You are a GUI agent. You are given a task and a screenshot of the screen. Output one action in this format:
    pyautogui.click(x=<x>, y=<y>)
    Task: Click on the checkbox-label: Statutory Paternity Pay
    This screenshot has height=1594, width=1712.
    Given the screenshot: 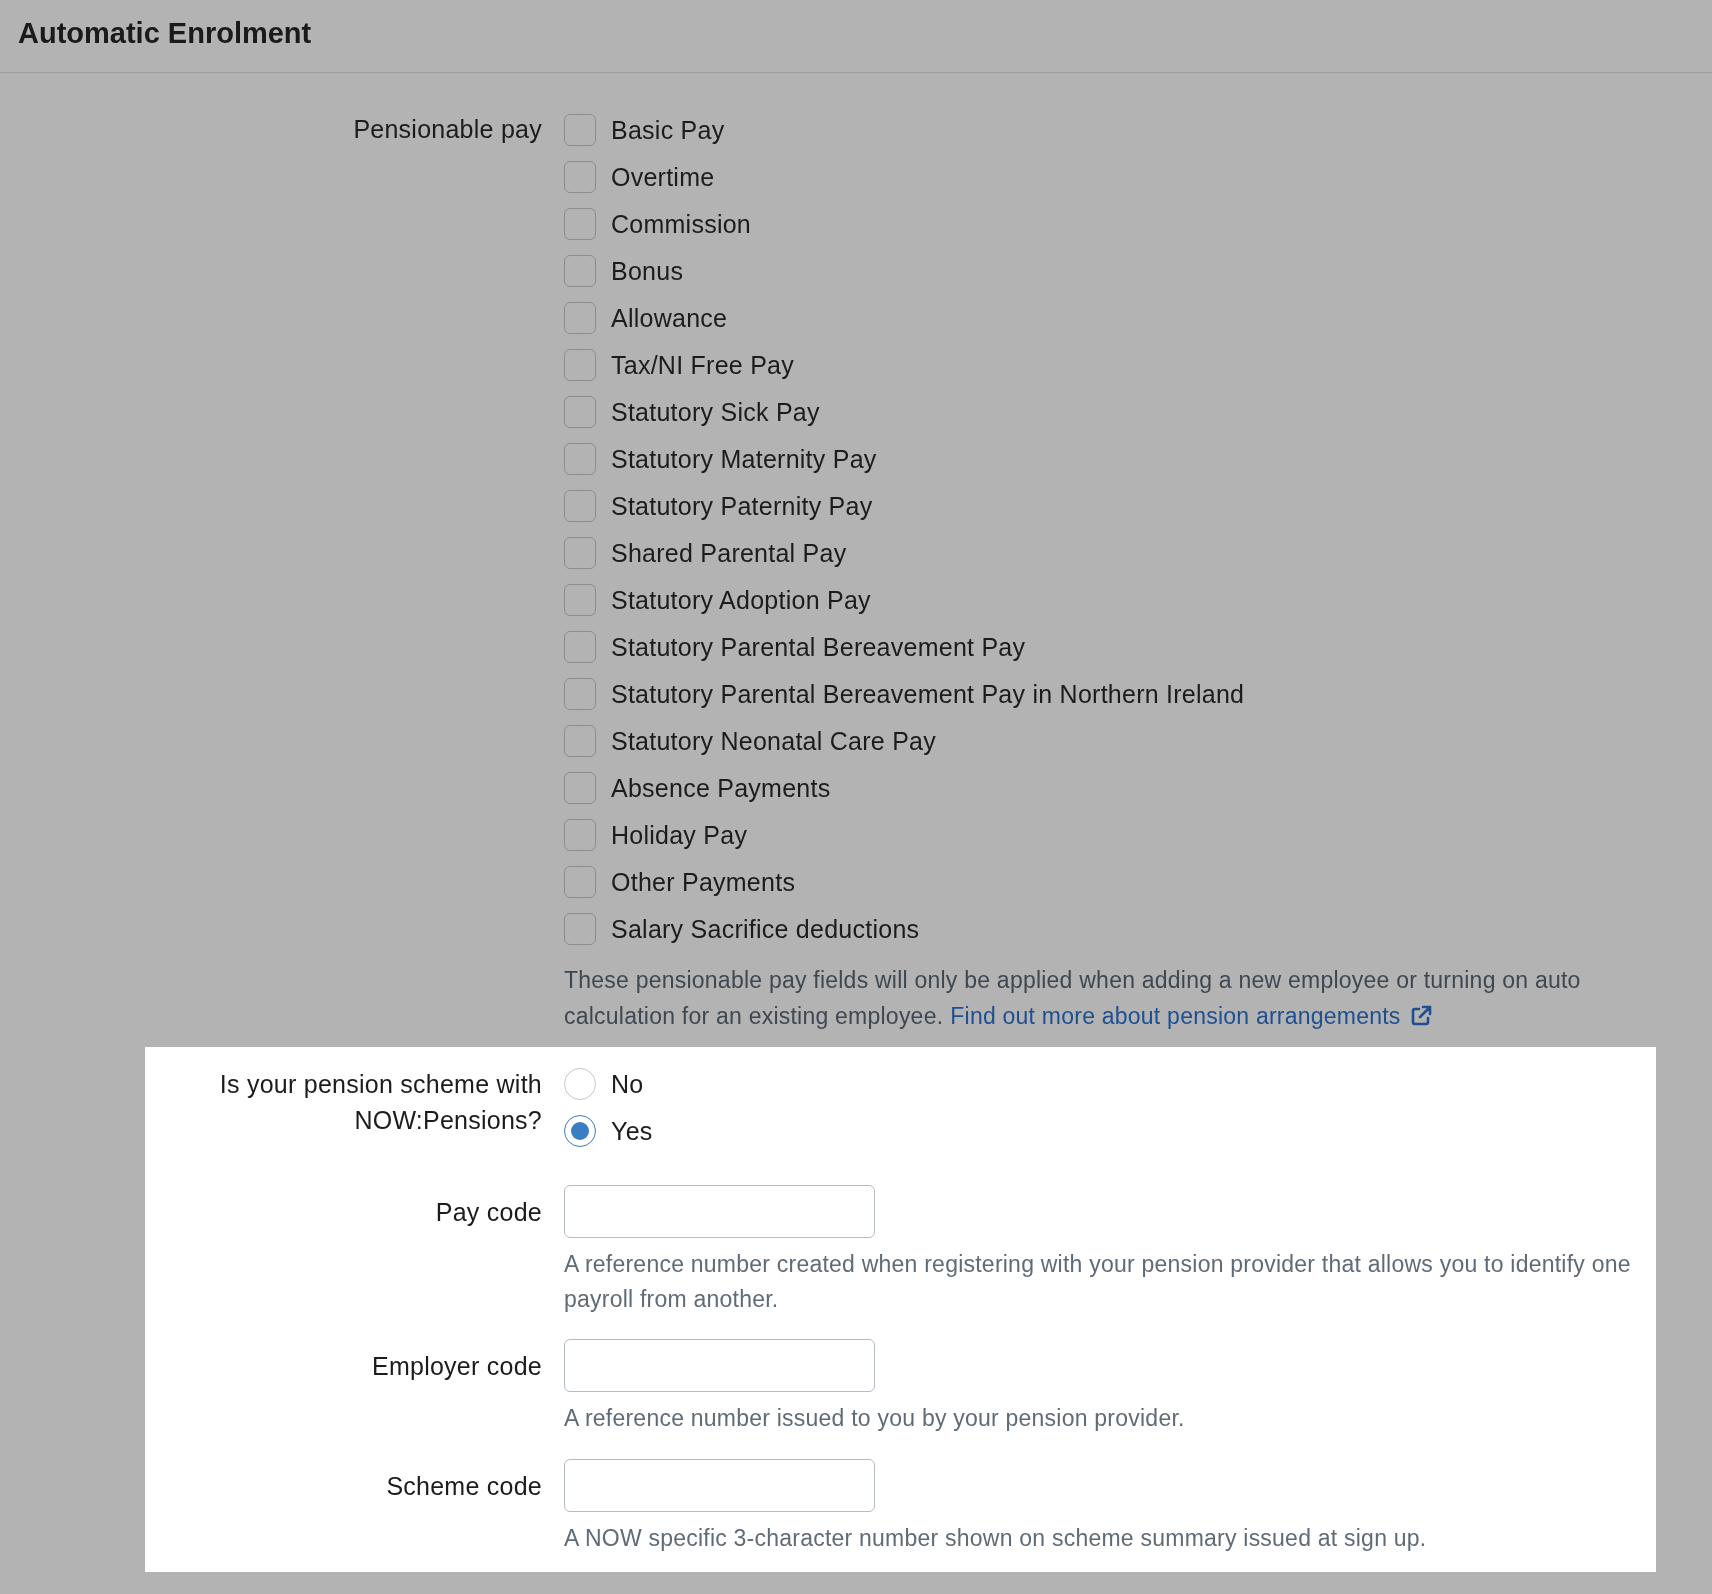 What is the action you would take?
    pyautogui.click(x=742, y=505)
    